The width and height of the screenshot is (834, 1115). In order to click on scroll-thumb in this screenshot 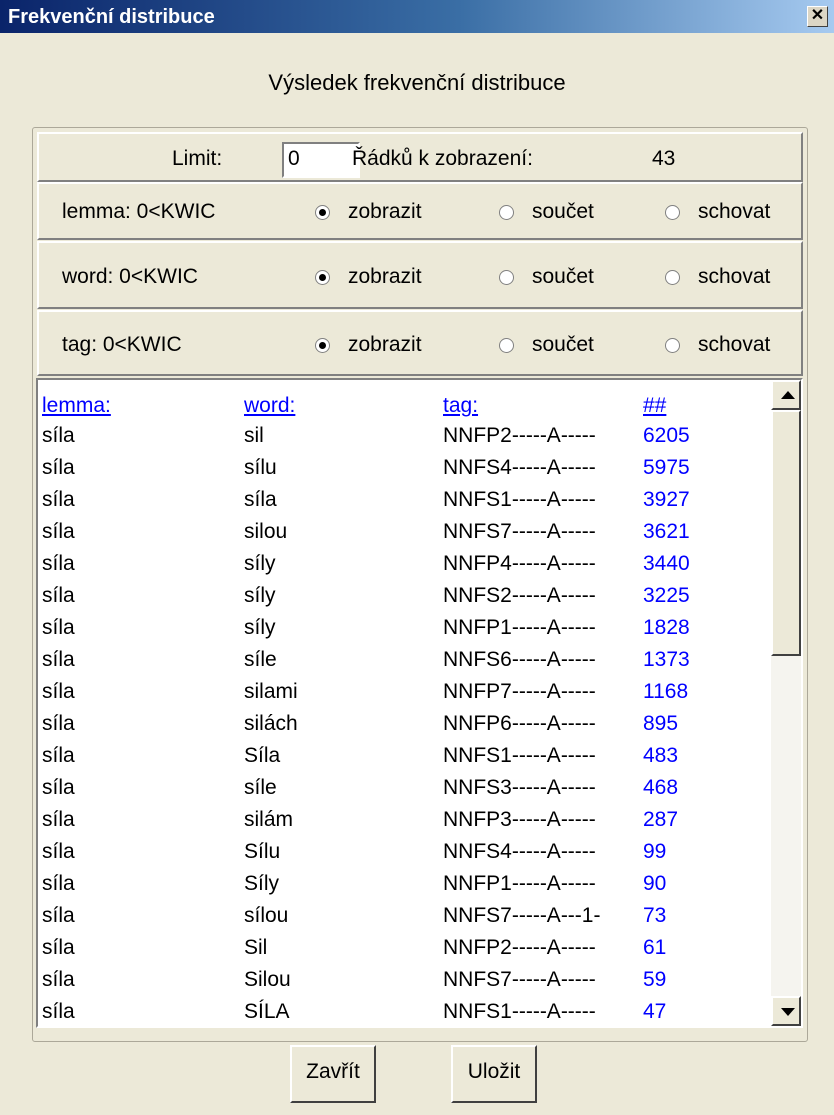, I will do `click(786, 533)`.